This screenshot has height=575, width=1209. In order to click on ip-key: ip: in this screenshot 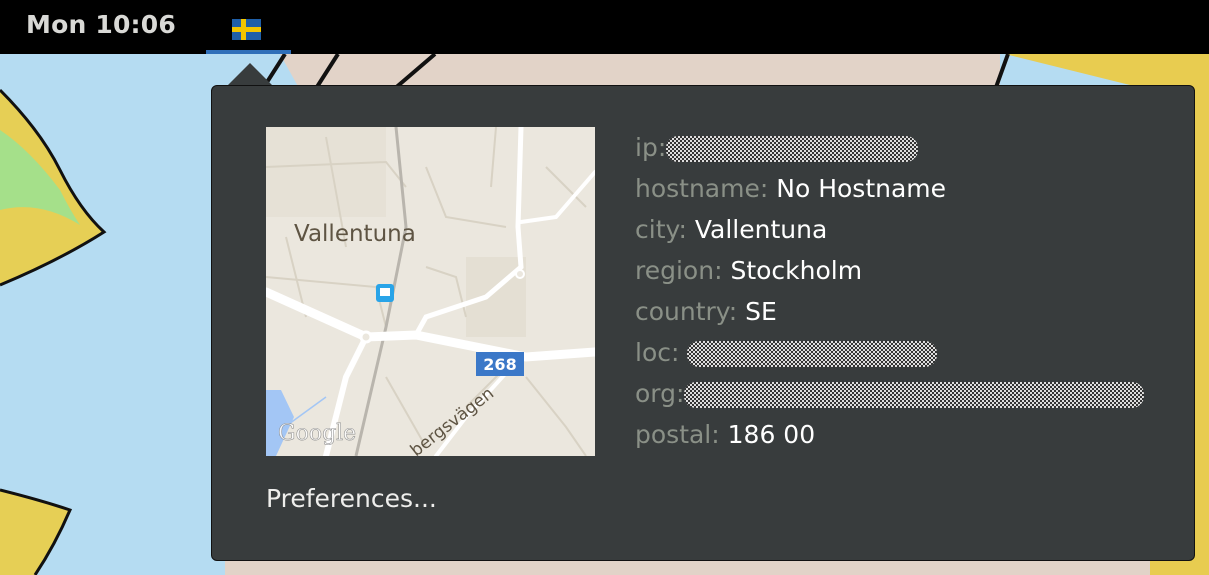, I will do `click(651, 147)`.